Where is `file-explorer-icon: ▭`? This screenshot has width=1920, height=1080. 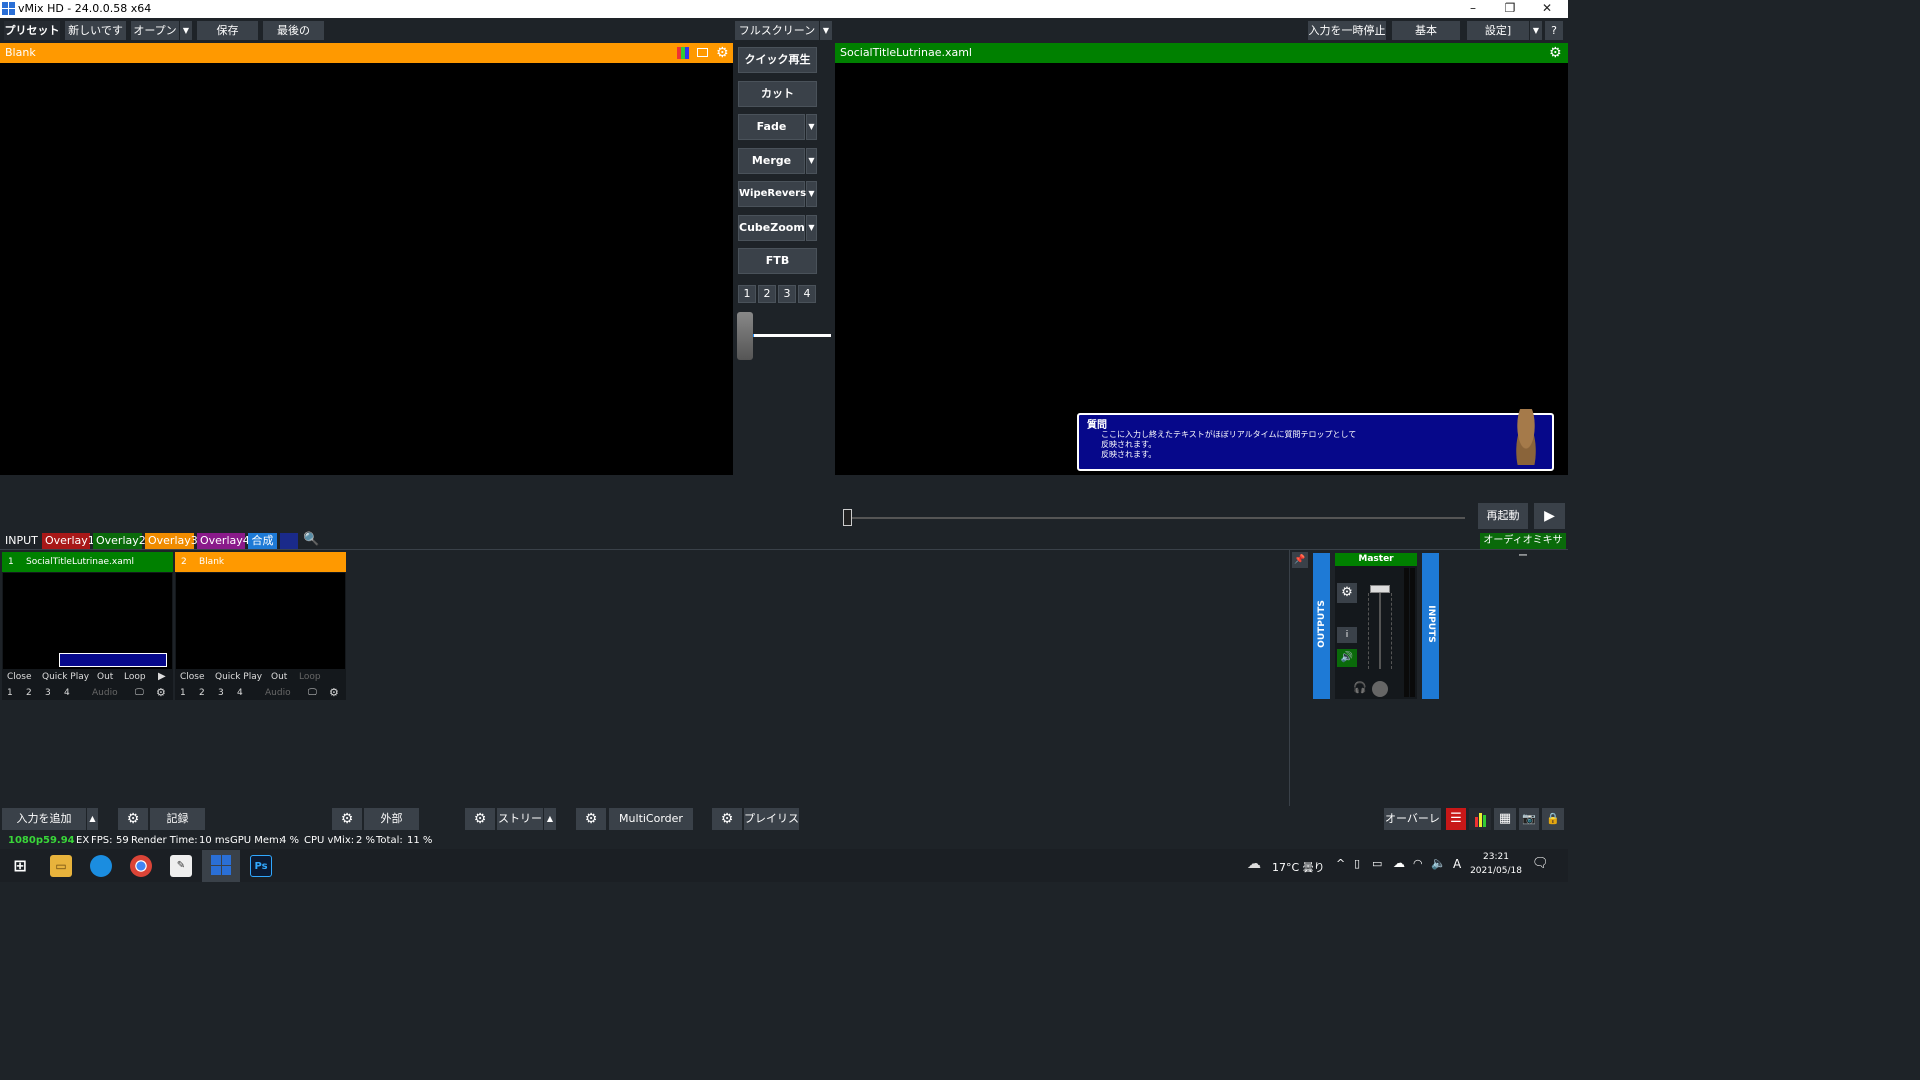 file-explorer-icon: ▭ is located at coordinates (61, 866).